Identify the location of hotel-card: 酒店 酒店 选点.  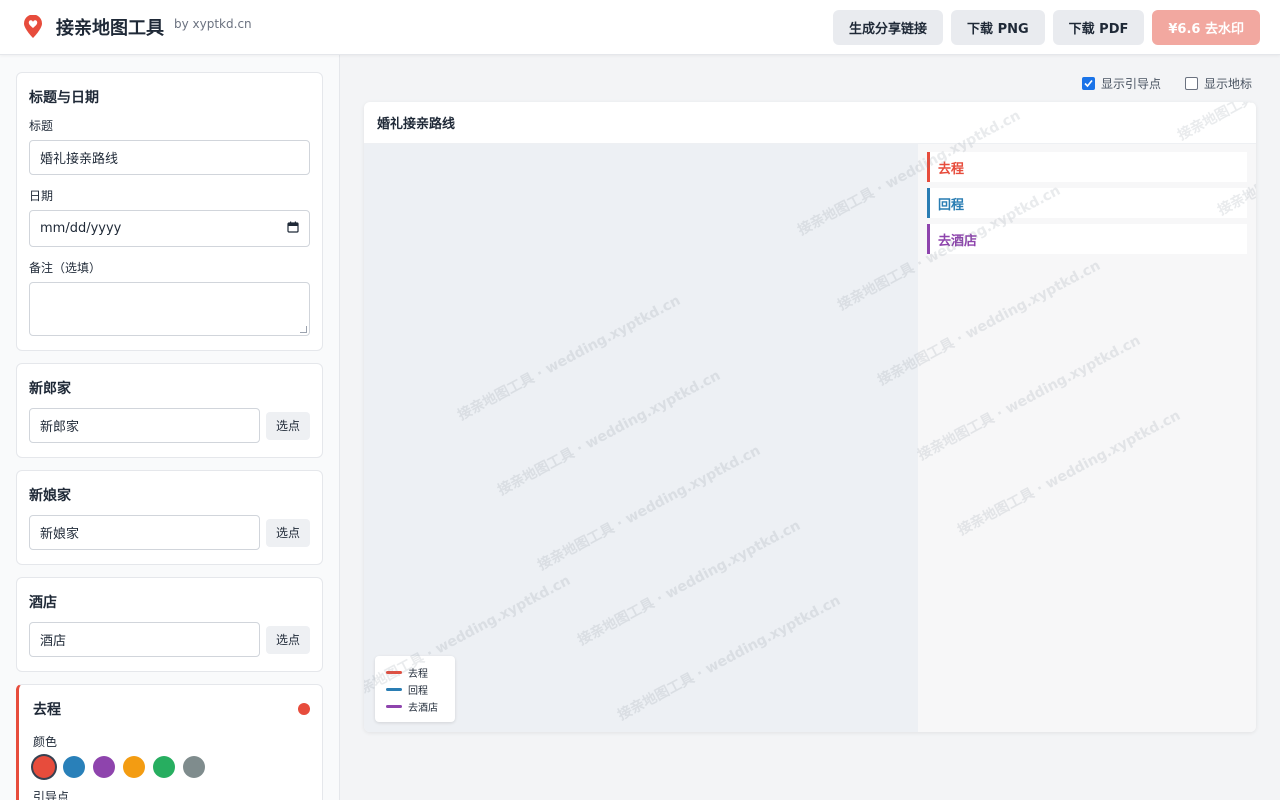
(169, 624).